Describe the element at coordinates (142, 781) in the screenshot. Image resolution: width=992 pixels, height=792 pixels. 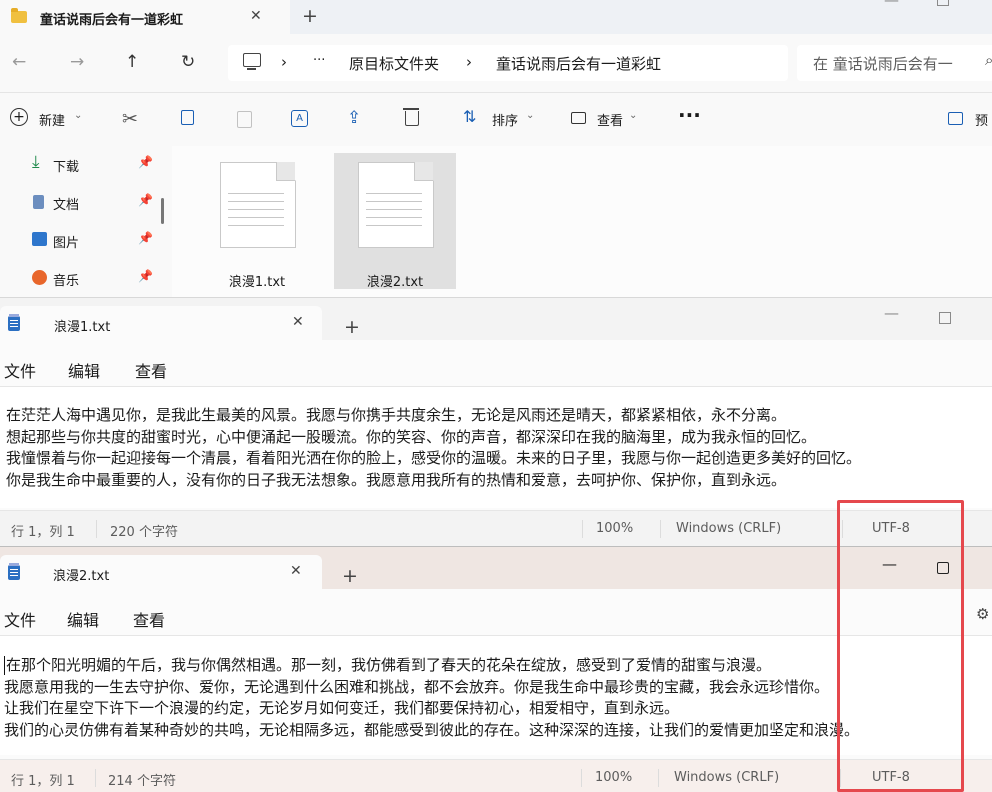
I see `character-count: 214 个字符` at that location.